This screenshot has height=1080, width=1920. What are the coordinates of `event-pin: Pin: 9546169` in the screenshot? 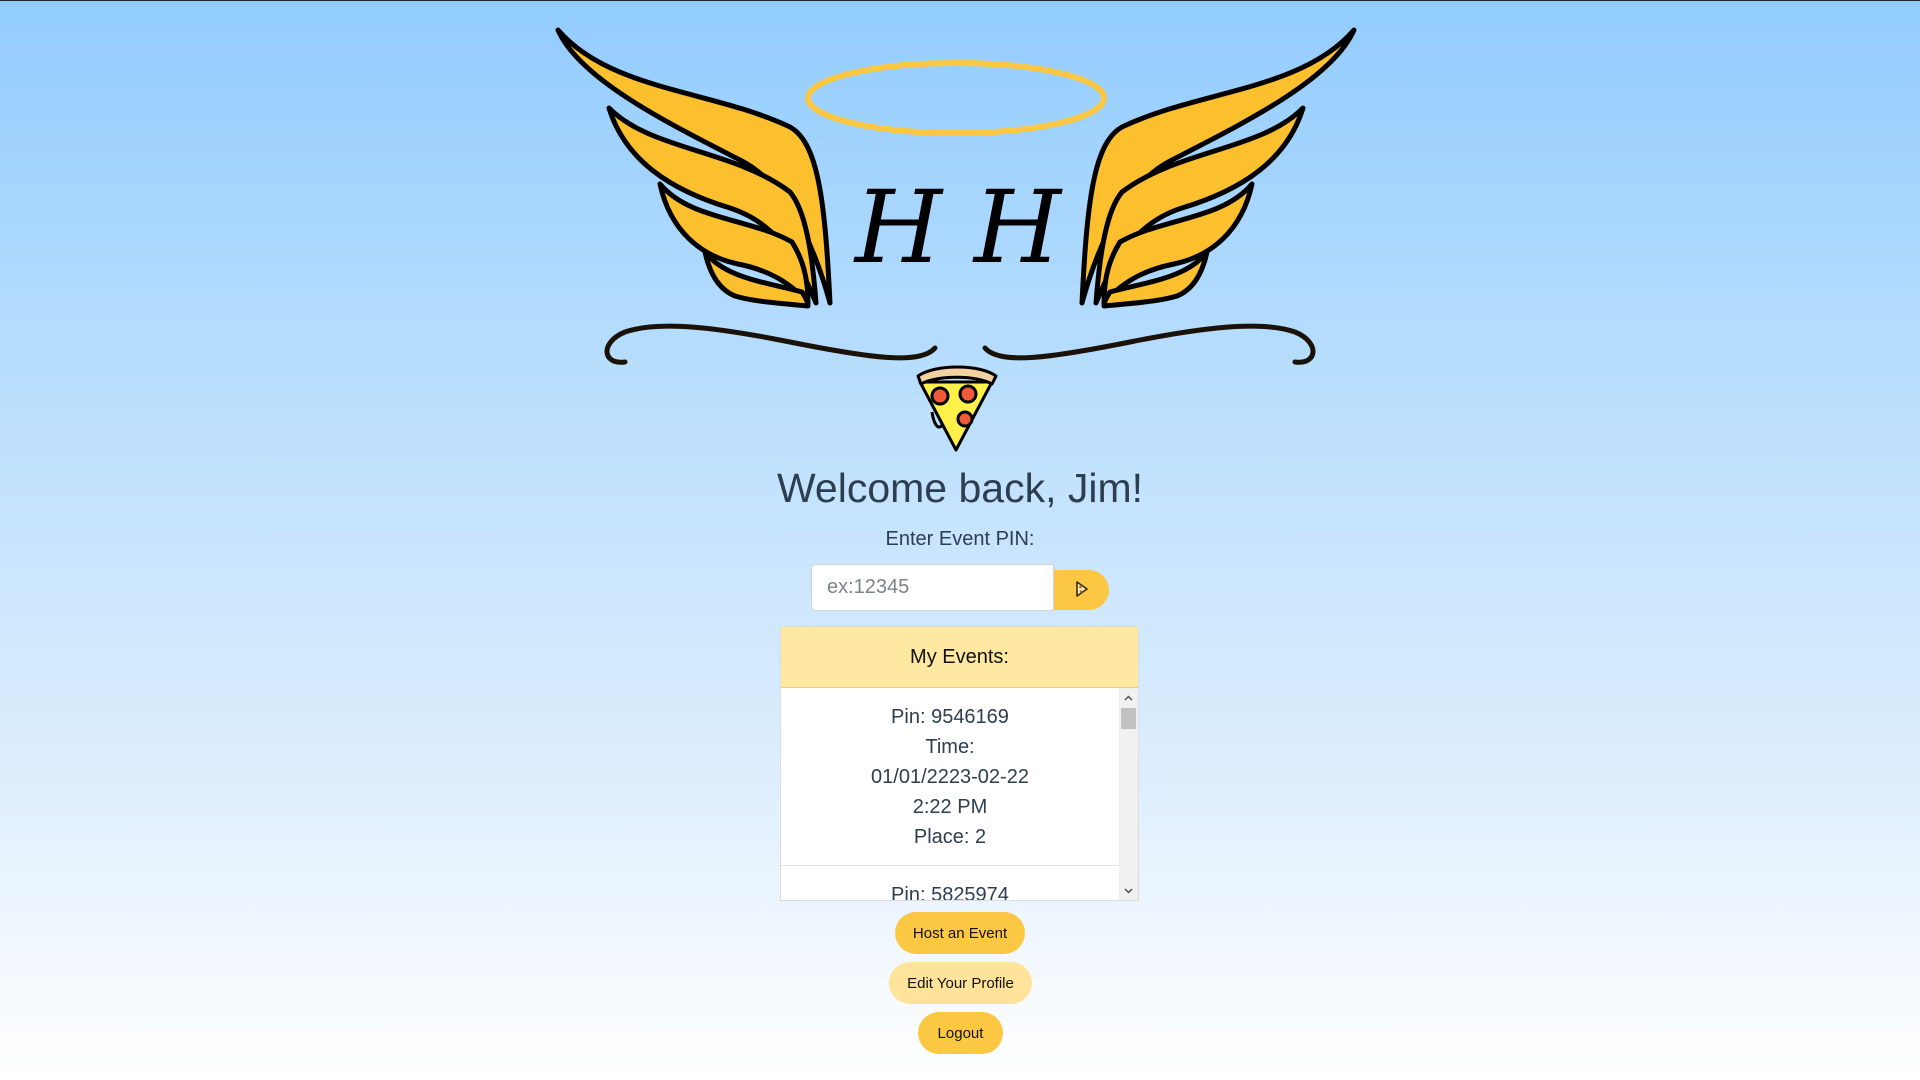 It's located at (950, 717).